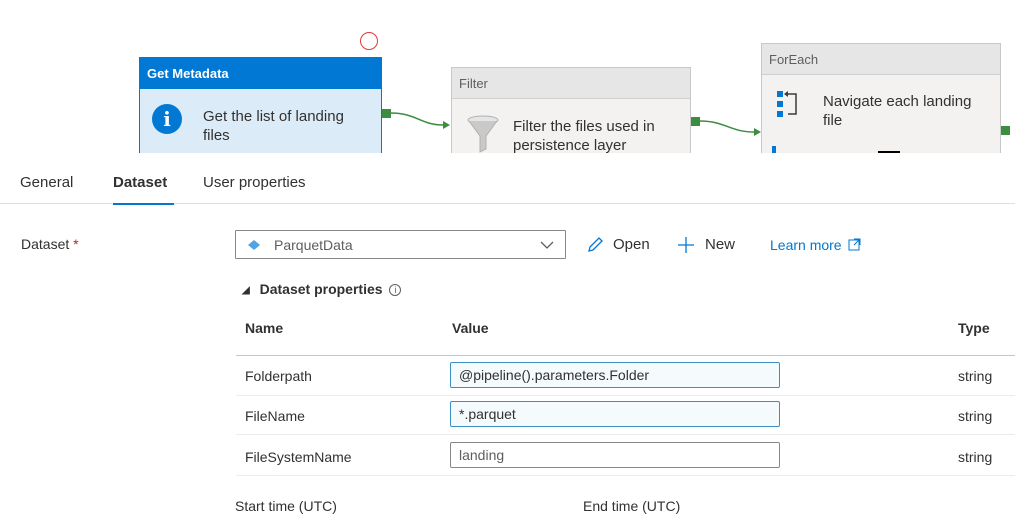  What do you see at coordinates (254, 245) in the screenshot?
I see `dataset-icon` at bounding box center [254, 245].